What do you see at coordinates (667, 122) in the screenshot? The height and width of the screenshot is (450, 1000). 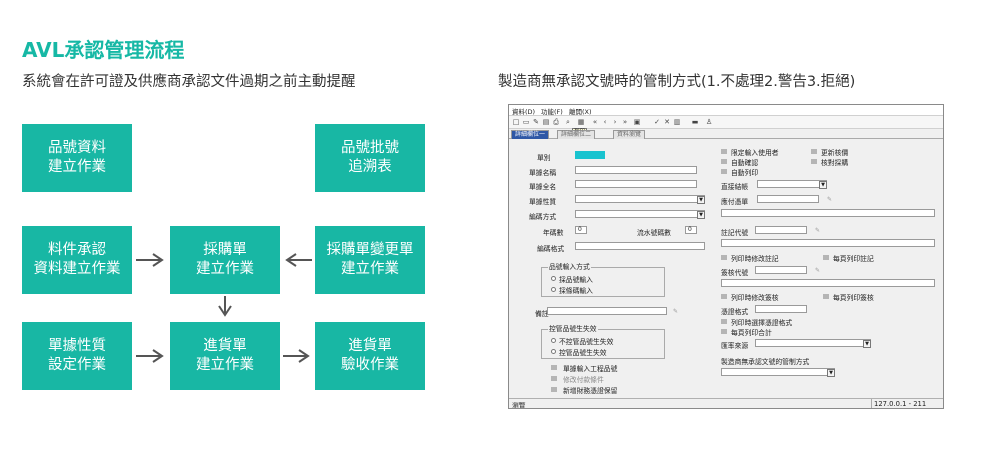 I see `cancel-icon: ✕` at bounding box center [667, 122].